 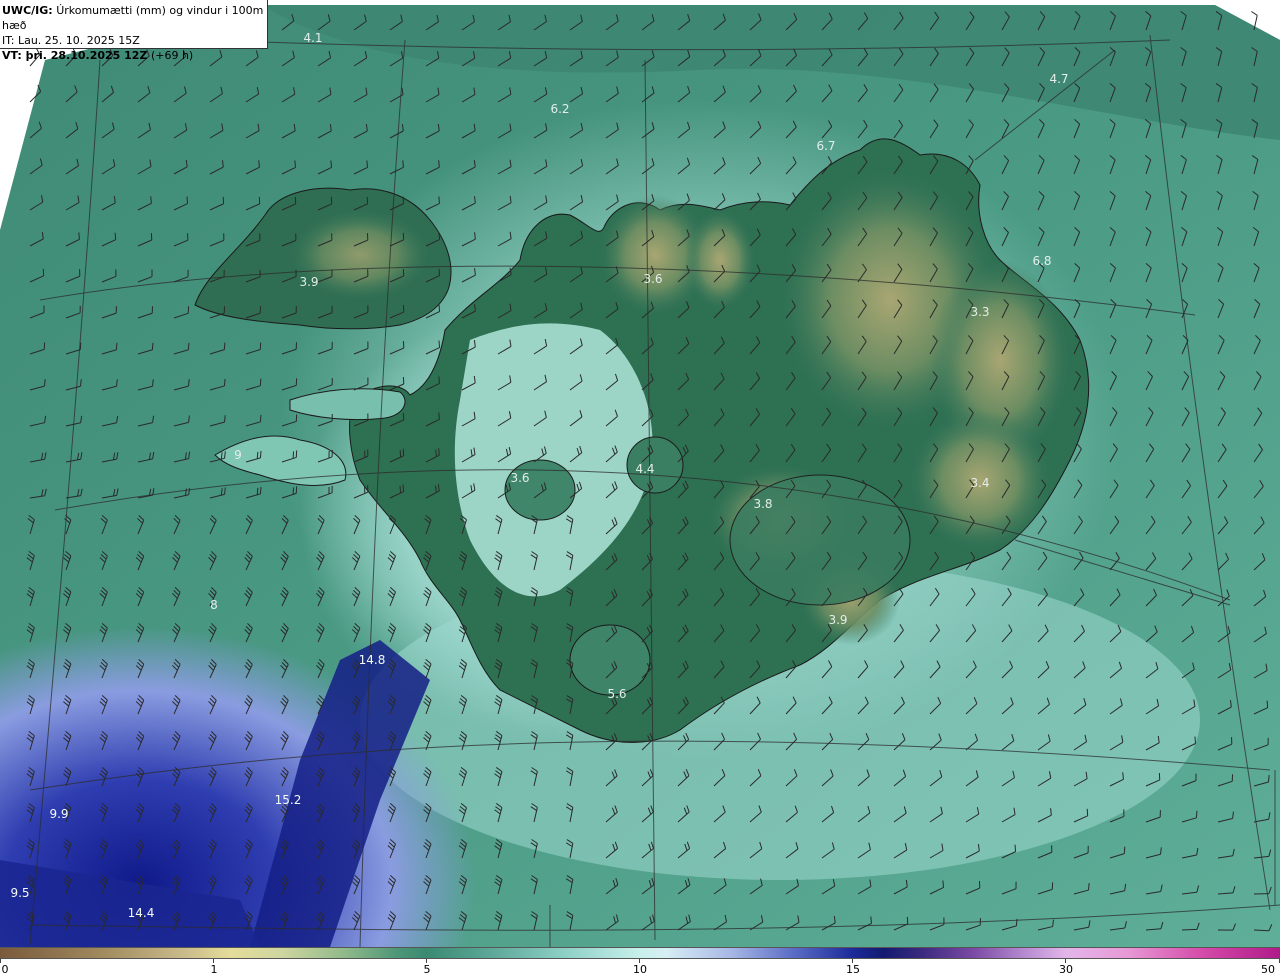 I want to click on valid-time-line: VT: þri. 28.10.2025 12Z (+69 h), so click(x=134, y=55).